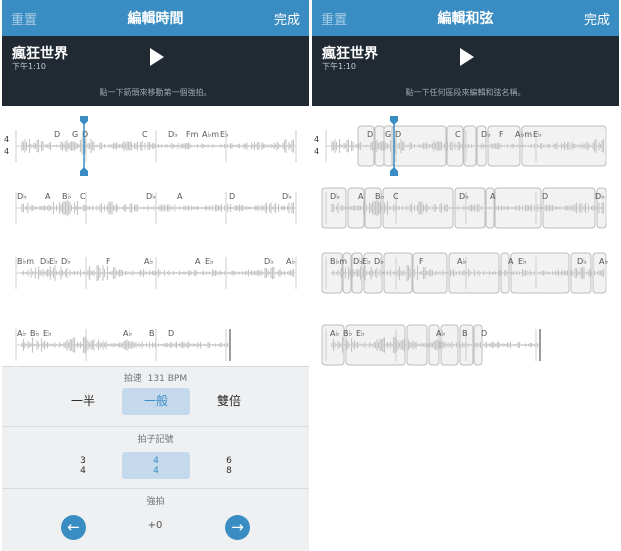  I want to click on hint-text: 點一下箭頭來移動第一個強拍。, so click(155, 92).